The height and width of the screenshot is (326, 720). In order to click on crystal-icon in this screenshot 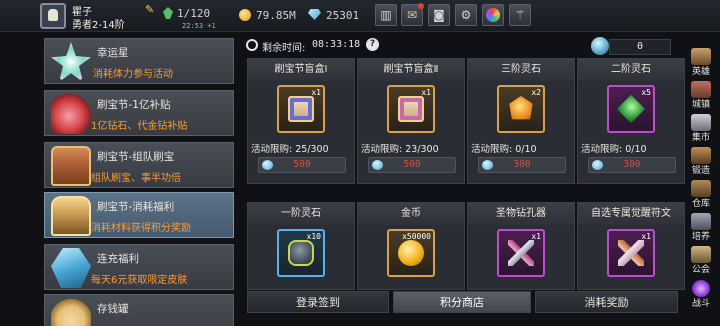, I will do `click(71, 268)`.